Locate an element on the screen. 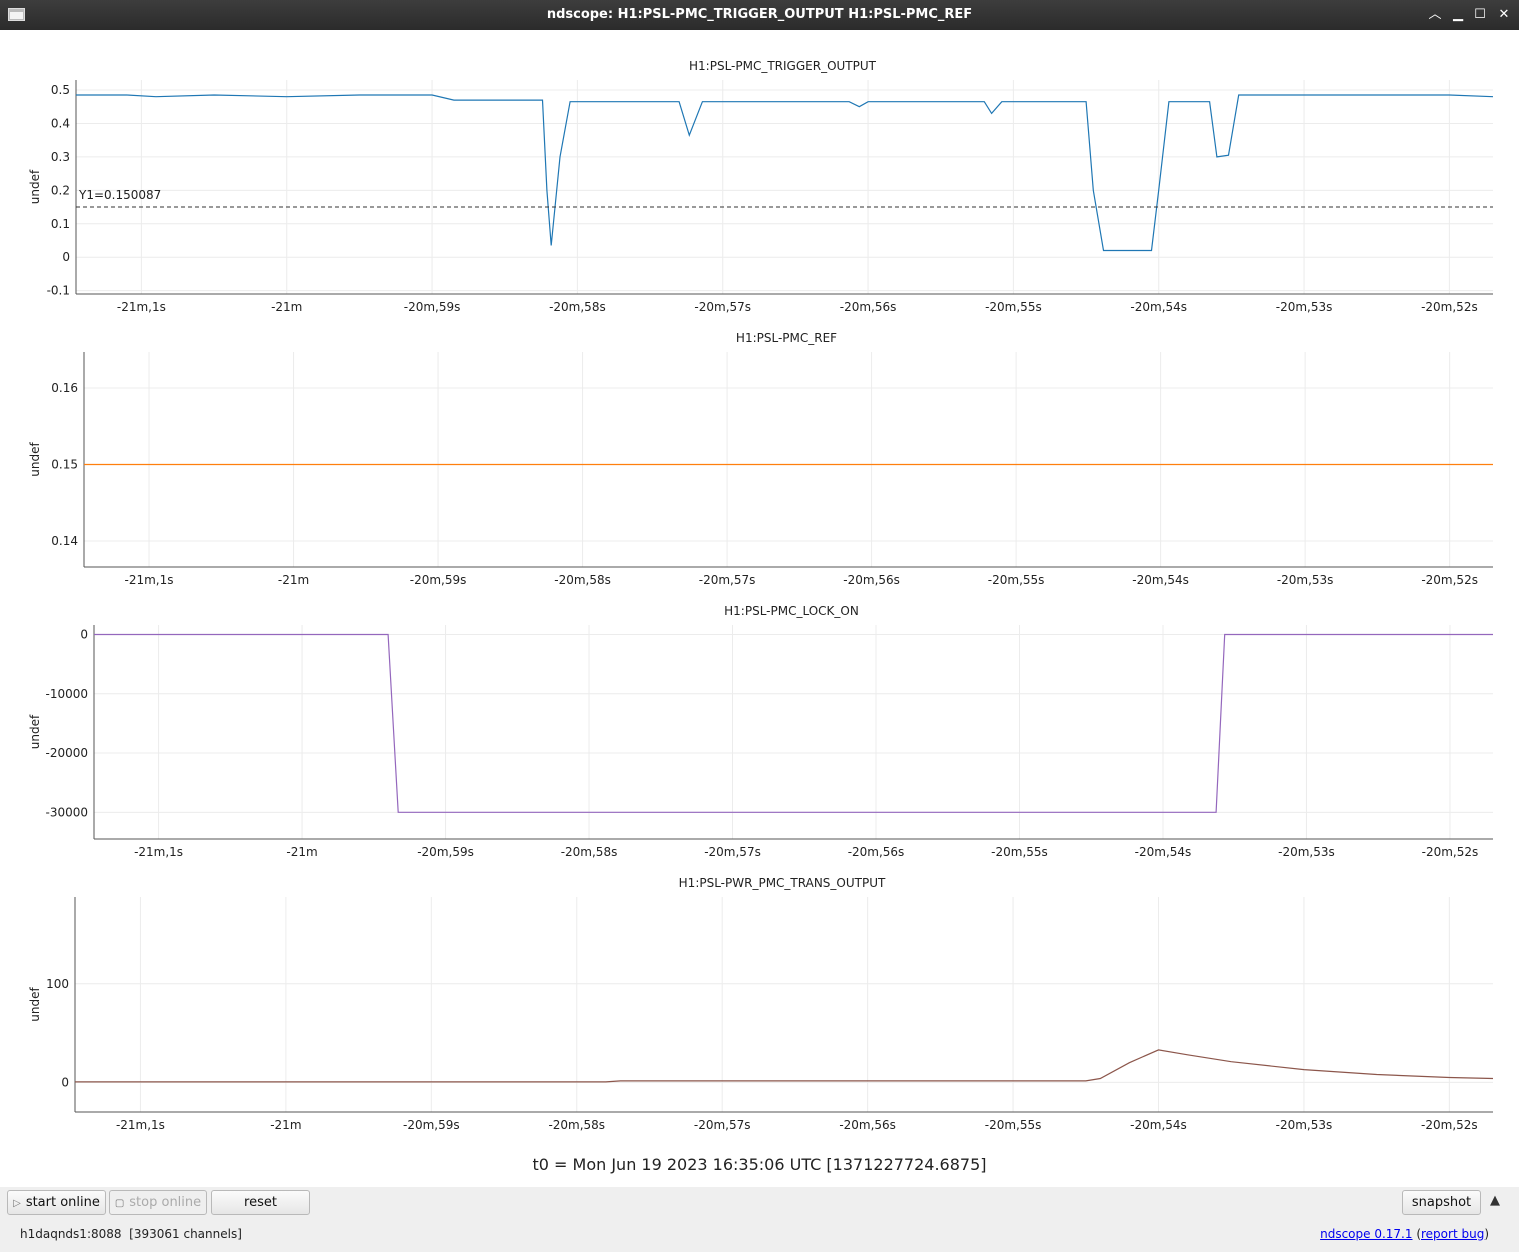 This screenshot has width=1519, height=1252. start-online-label: start online is located at coordinates (62, 1202).